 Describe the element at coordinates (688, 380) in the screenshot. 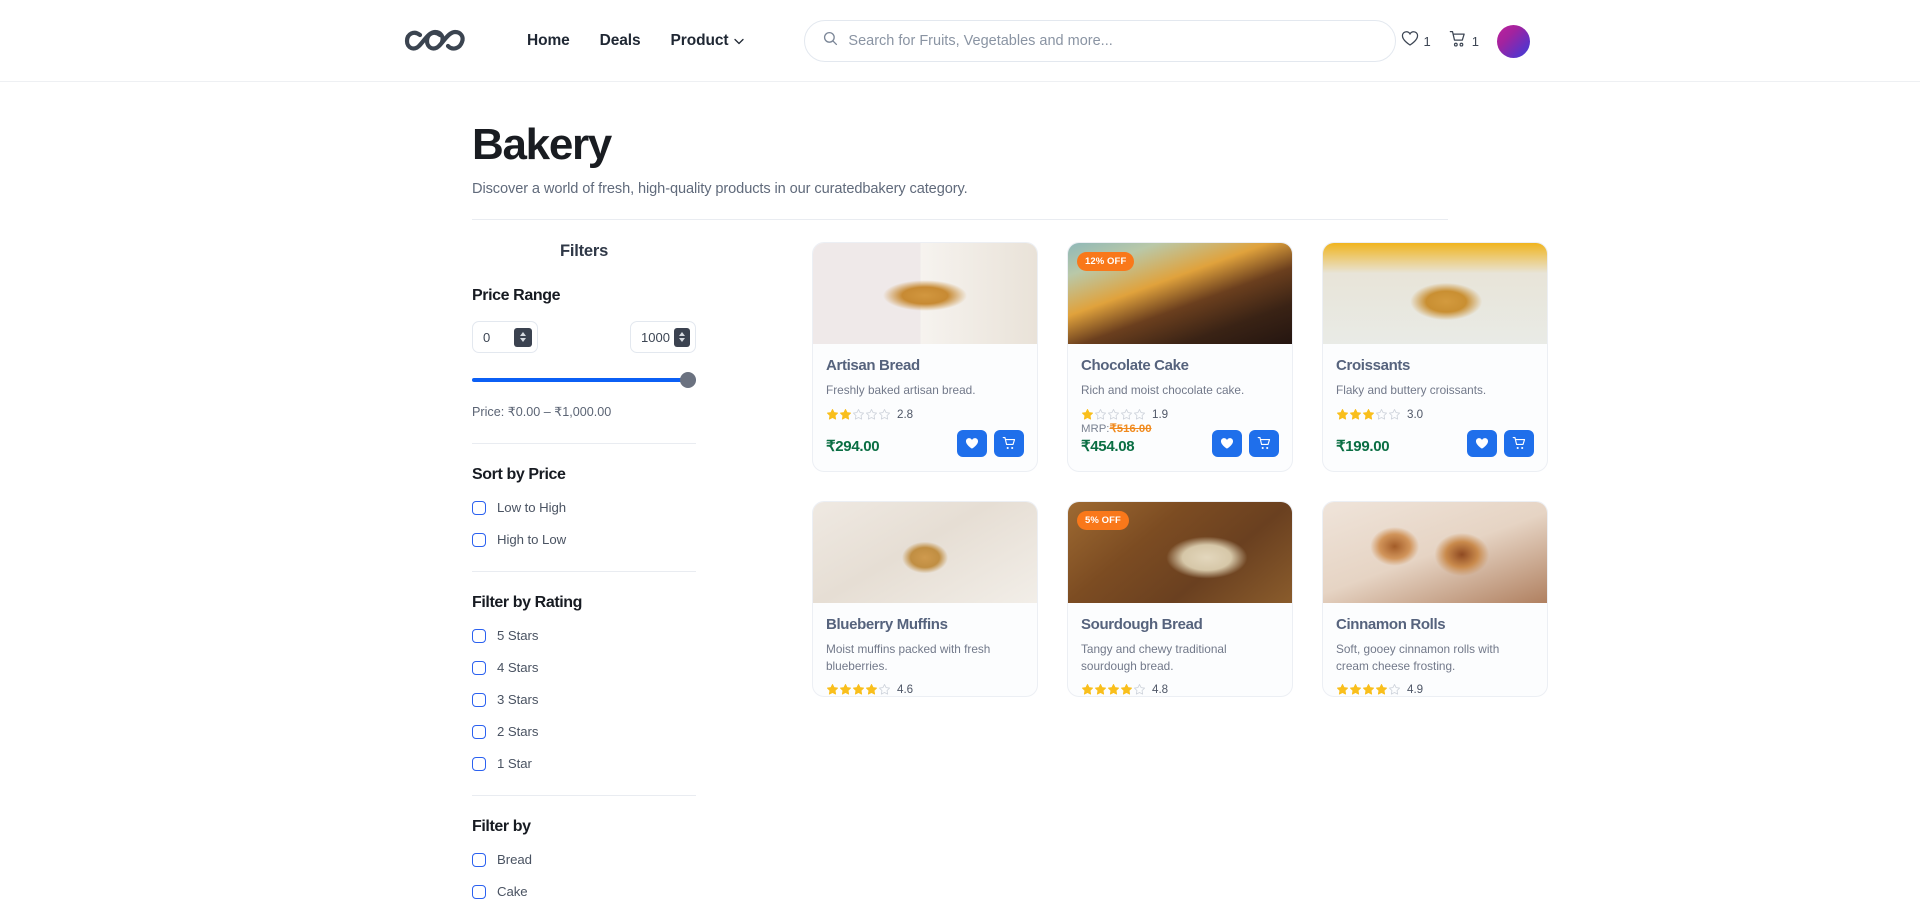

I see `slider-thumb` at that location.